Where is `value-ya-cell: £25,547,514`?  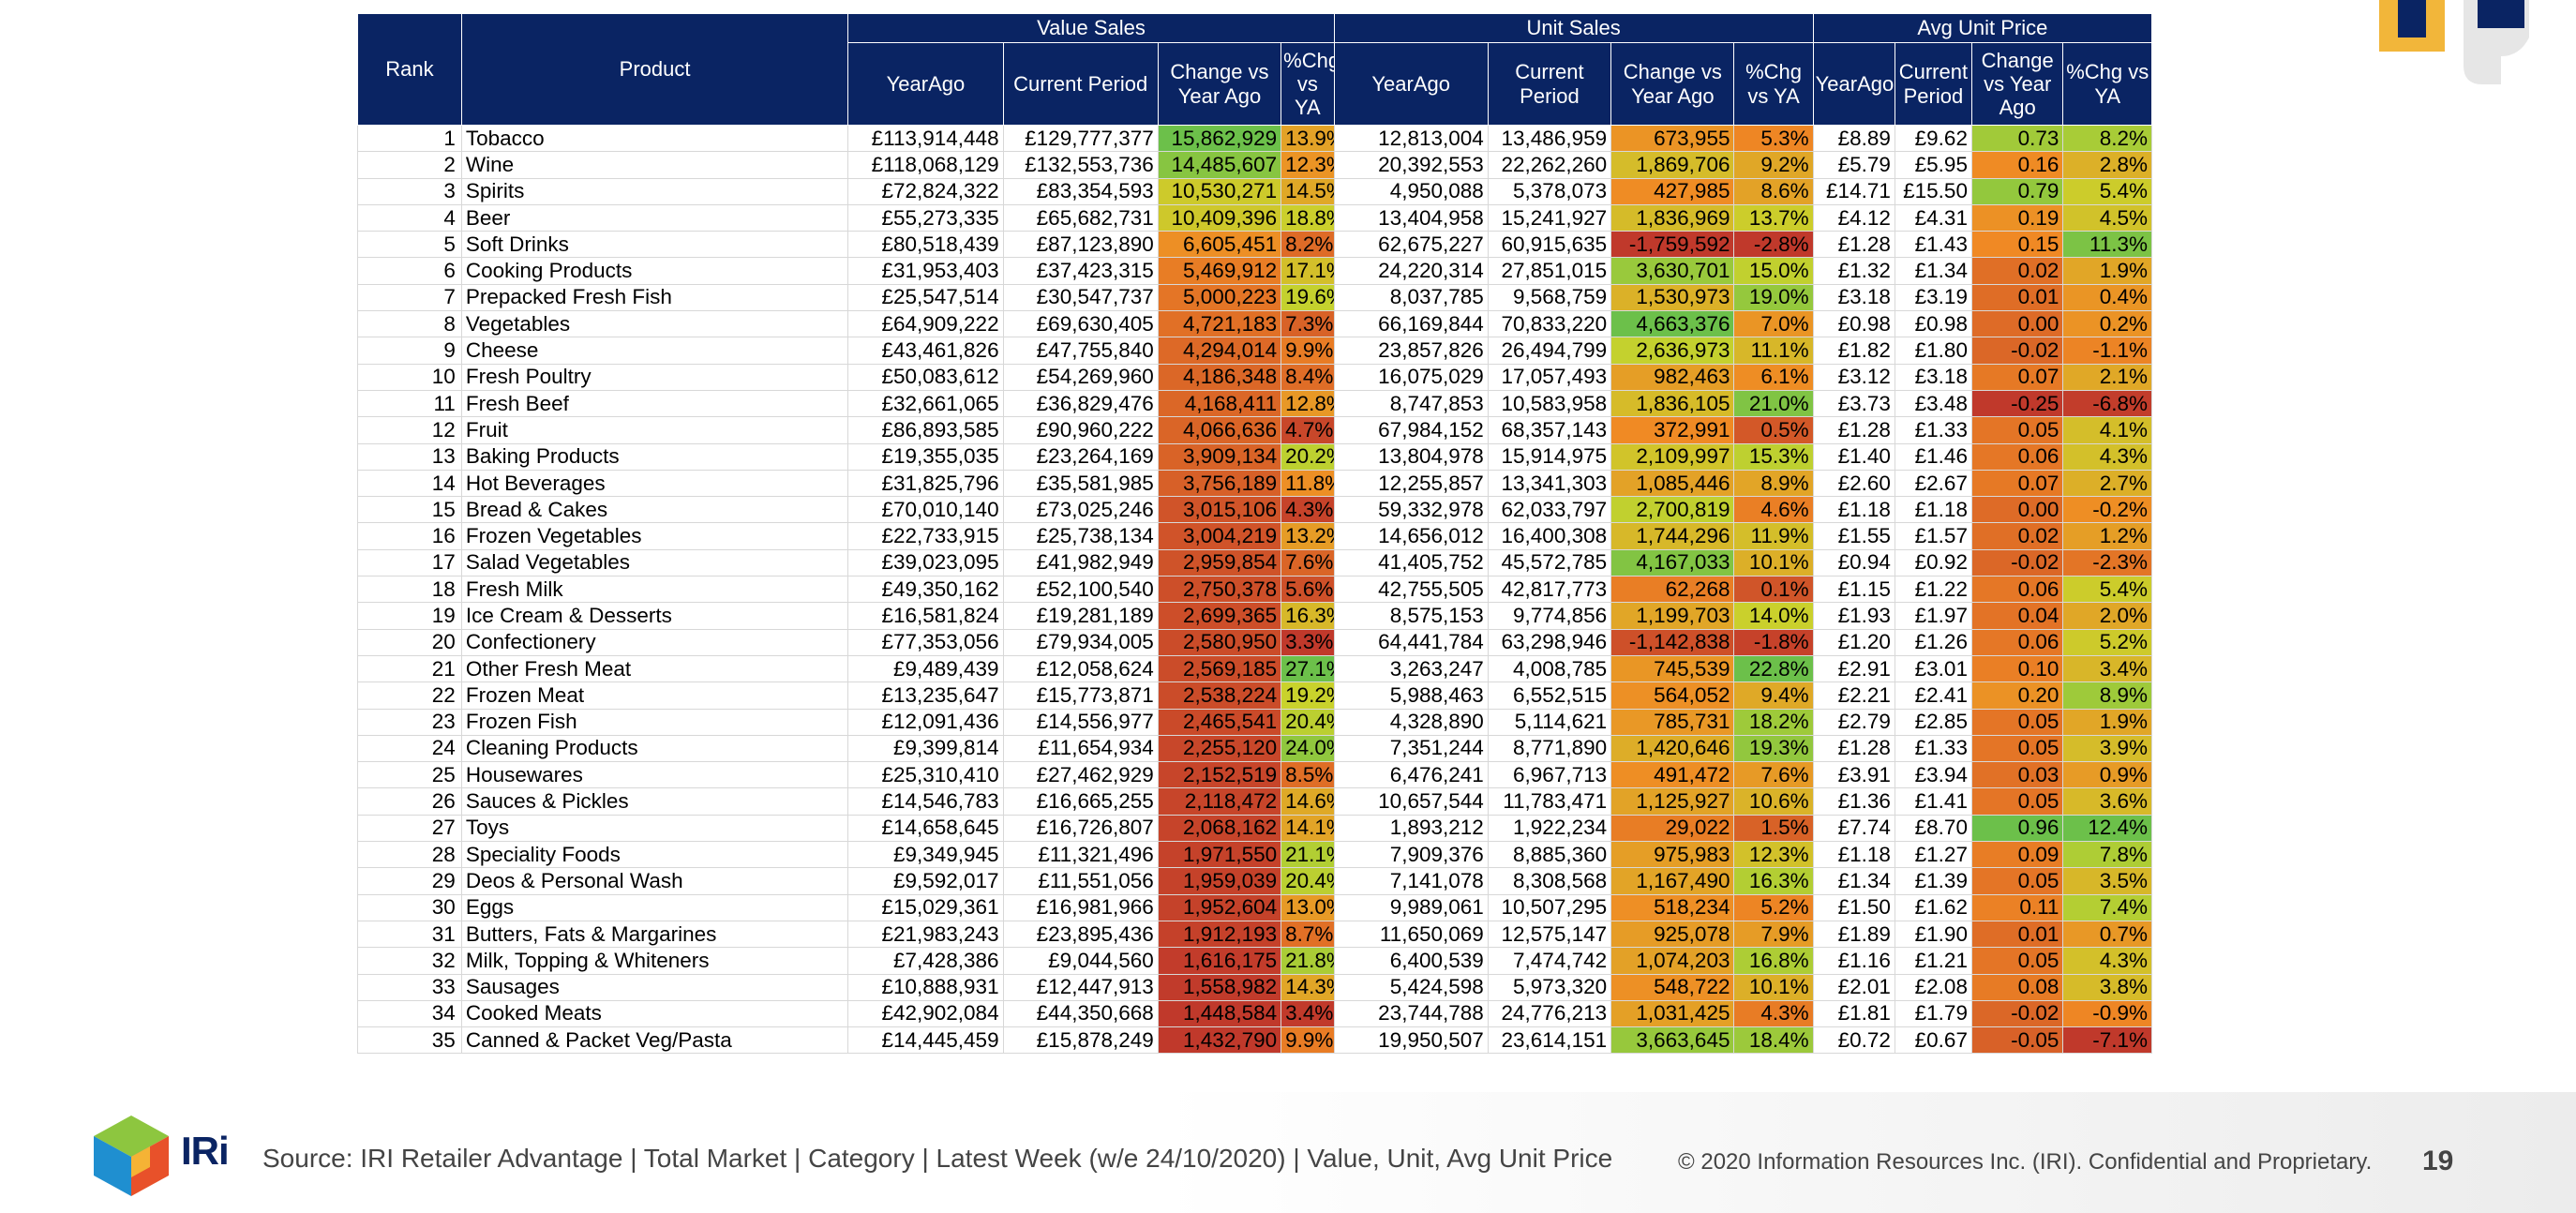 value-ya-cell: £25,547,514 is located at coordinates (925, 297).